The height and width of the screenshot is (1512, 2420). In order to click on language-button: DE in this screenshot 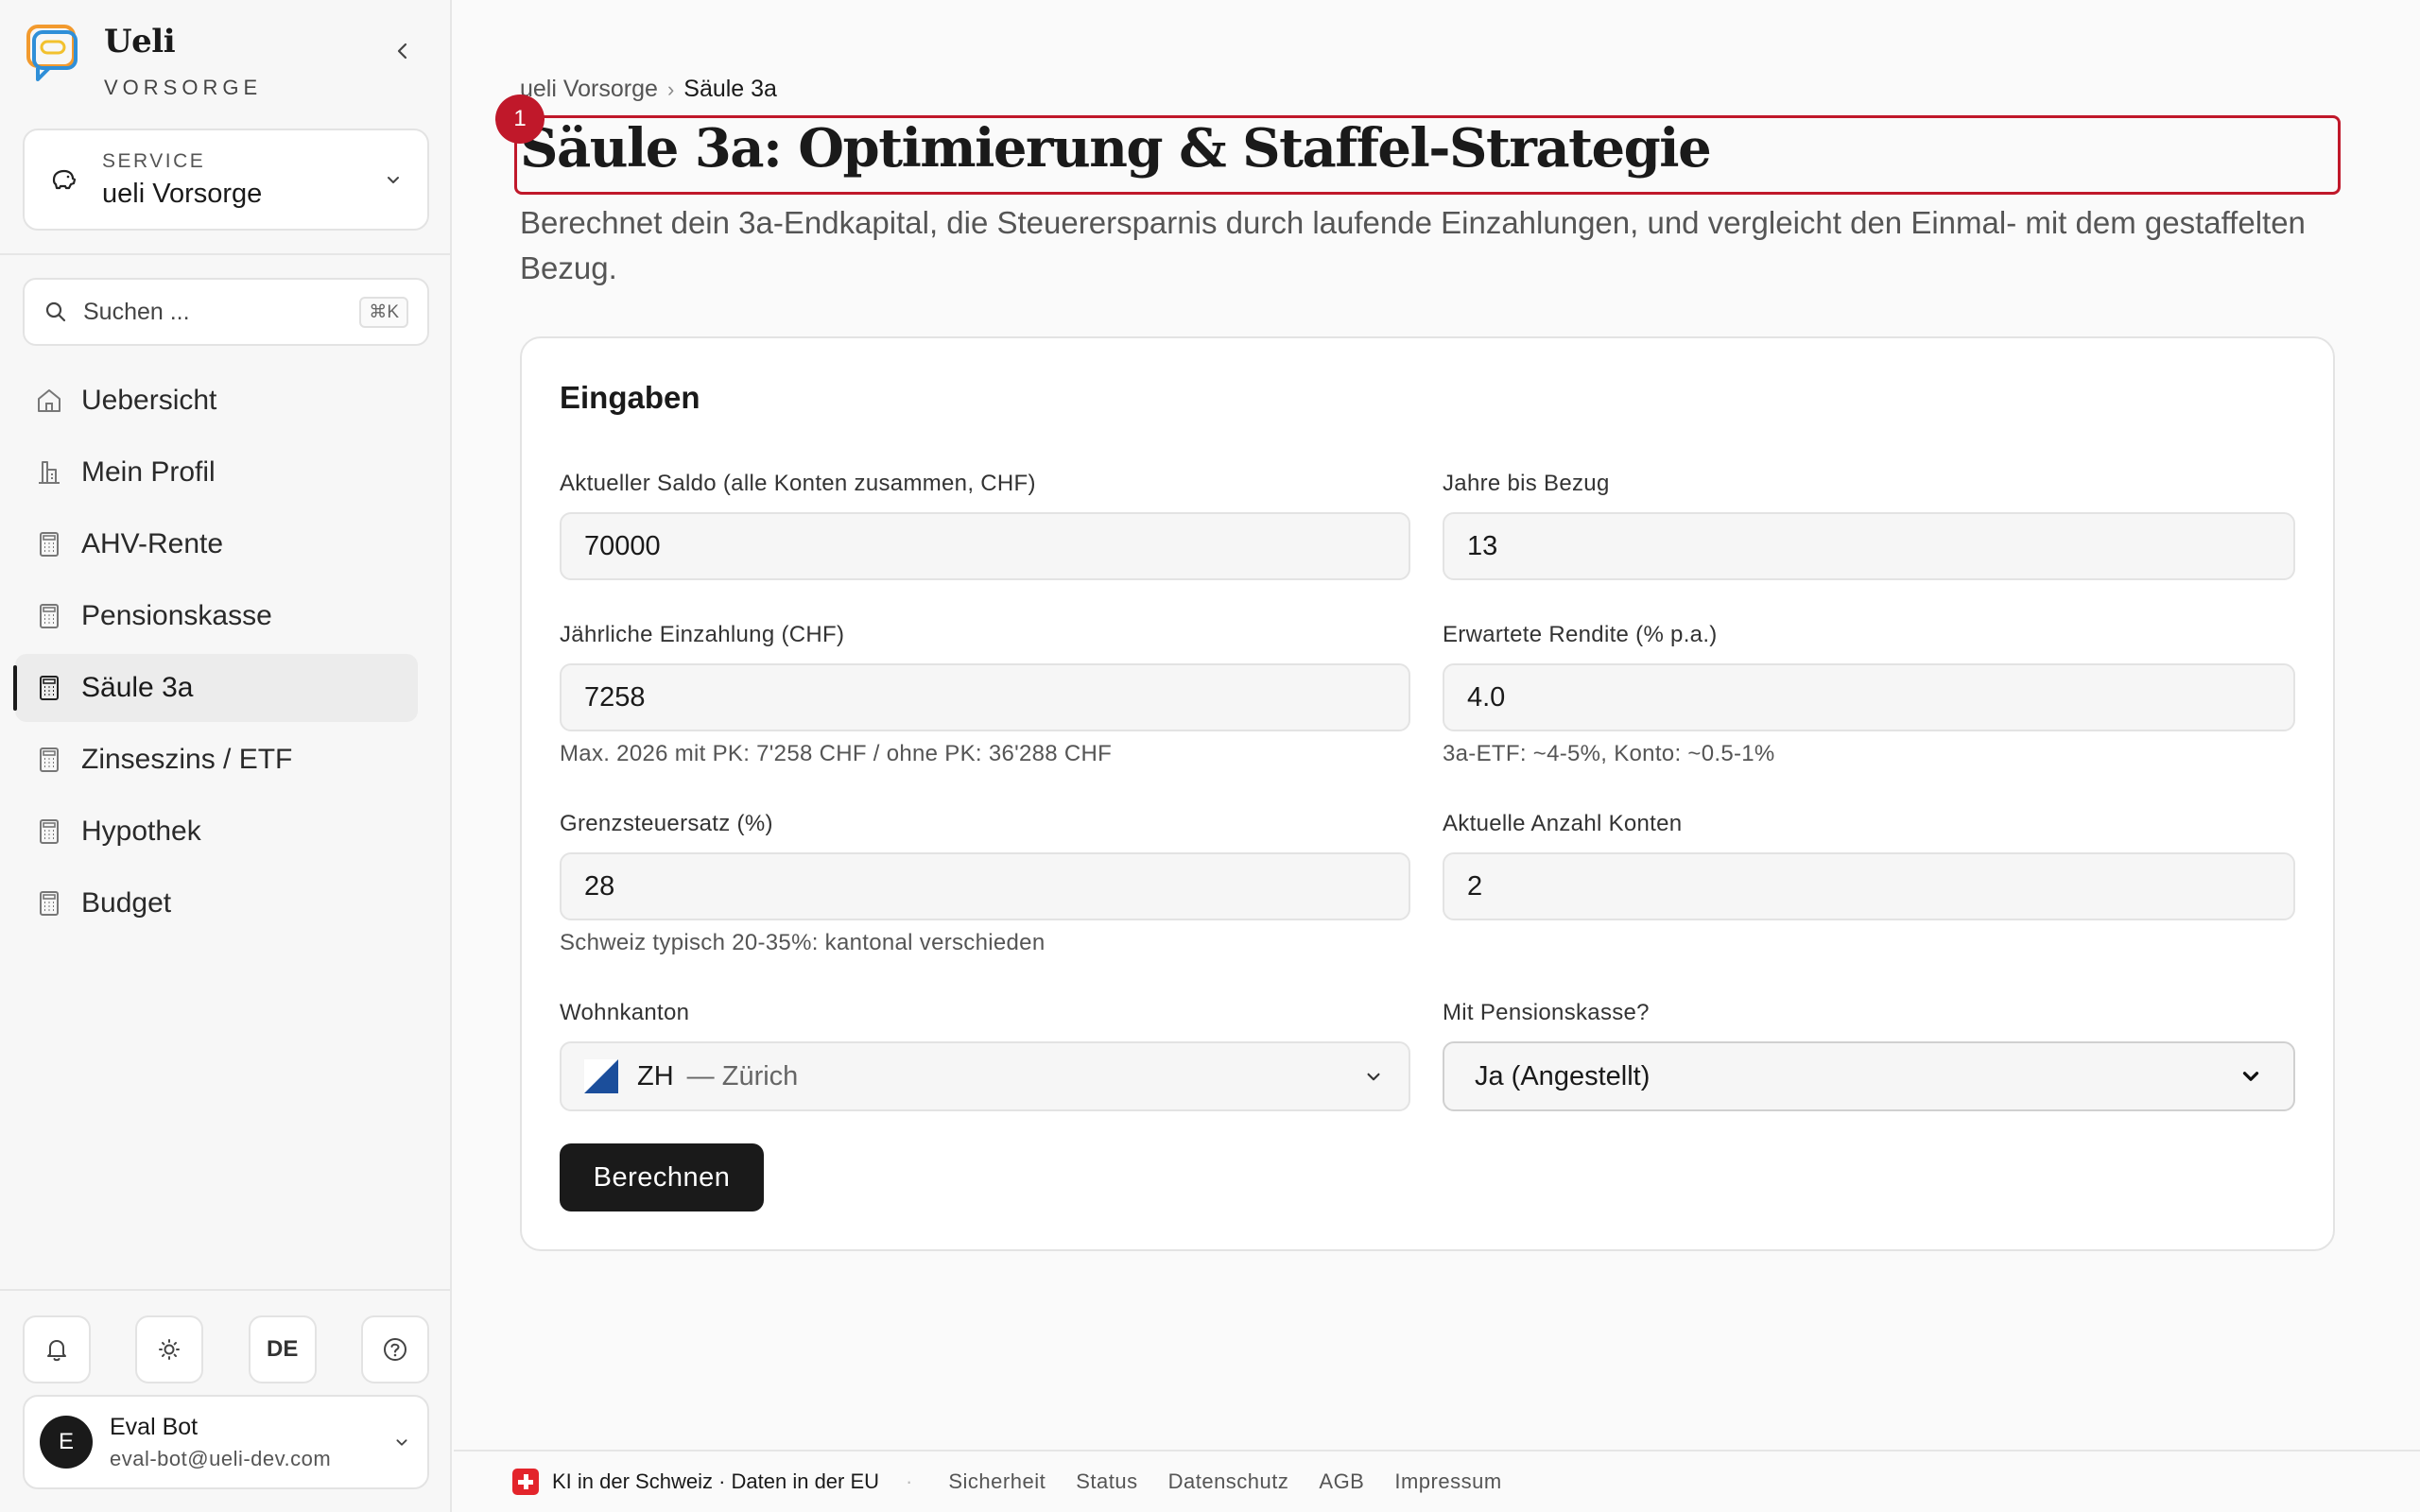, I will do `click(282, 1349)`.